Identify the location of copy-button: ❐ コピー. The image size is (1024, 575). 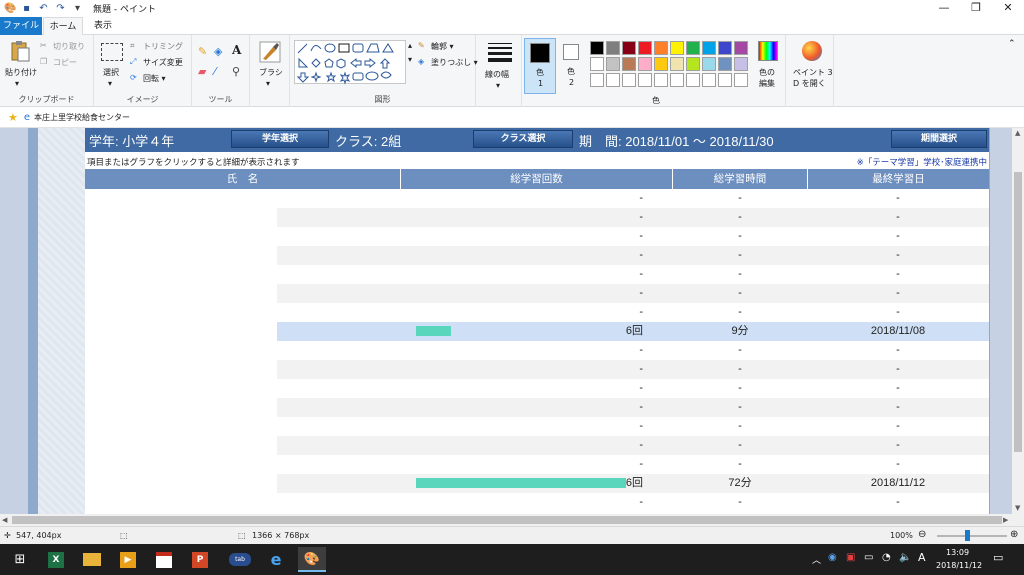
(58, 62).